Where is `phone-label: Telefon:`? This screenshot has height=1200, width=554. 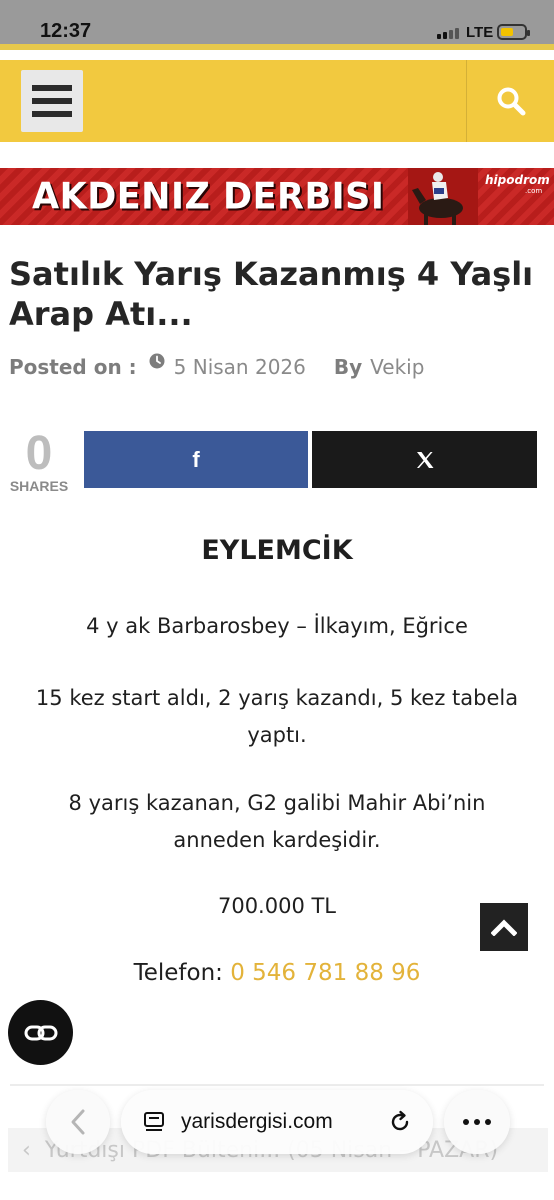
phone-label: Telefon: is located at coordinates (178, 973).